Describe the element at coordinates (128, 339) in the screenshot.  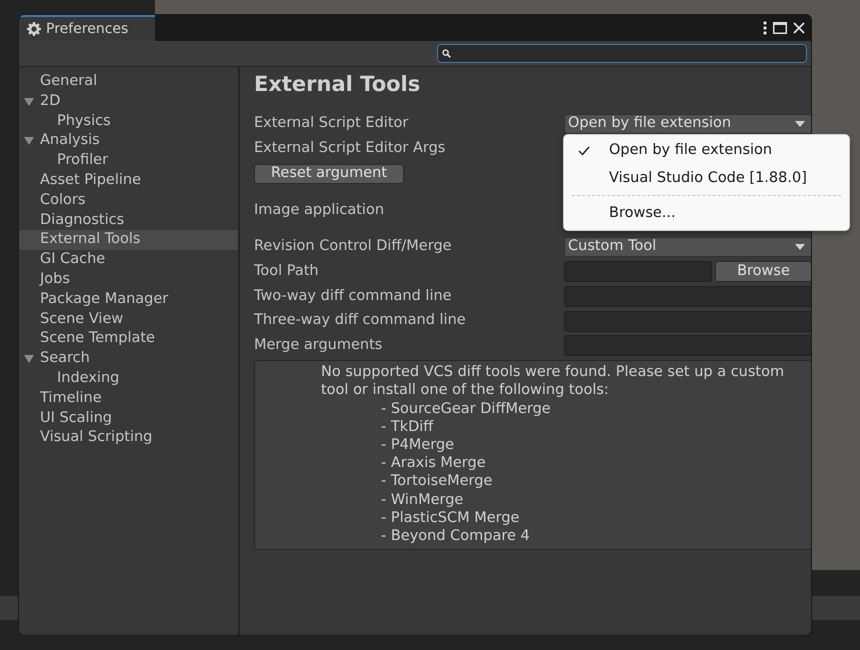
I see `sidebar-item: Scene Template` at that location.